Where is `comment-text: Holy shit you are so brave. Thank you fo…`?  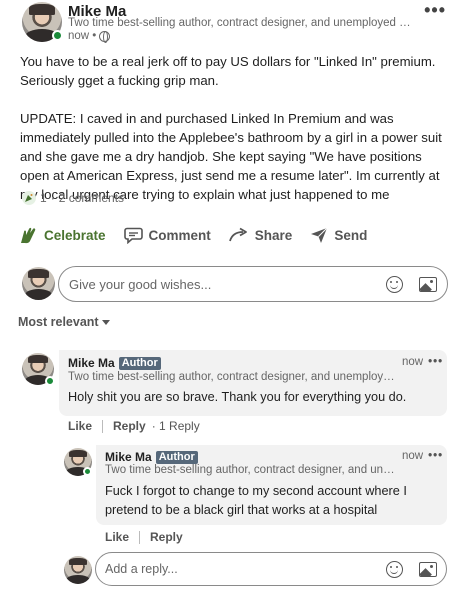 comment-text: Holy shit you are so brave. Thank you fo… is located at coordinates (237, 397).